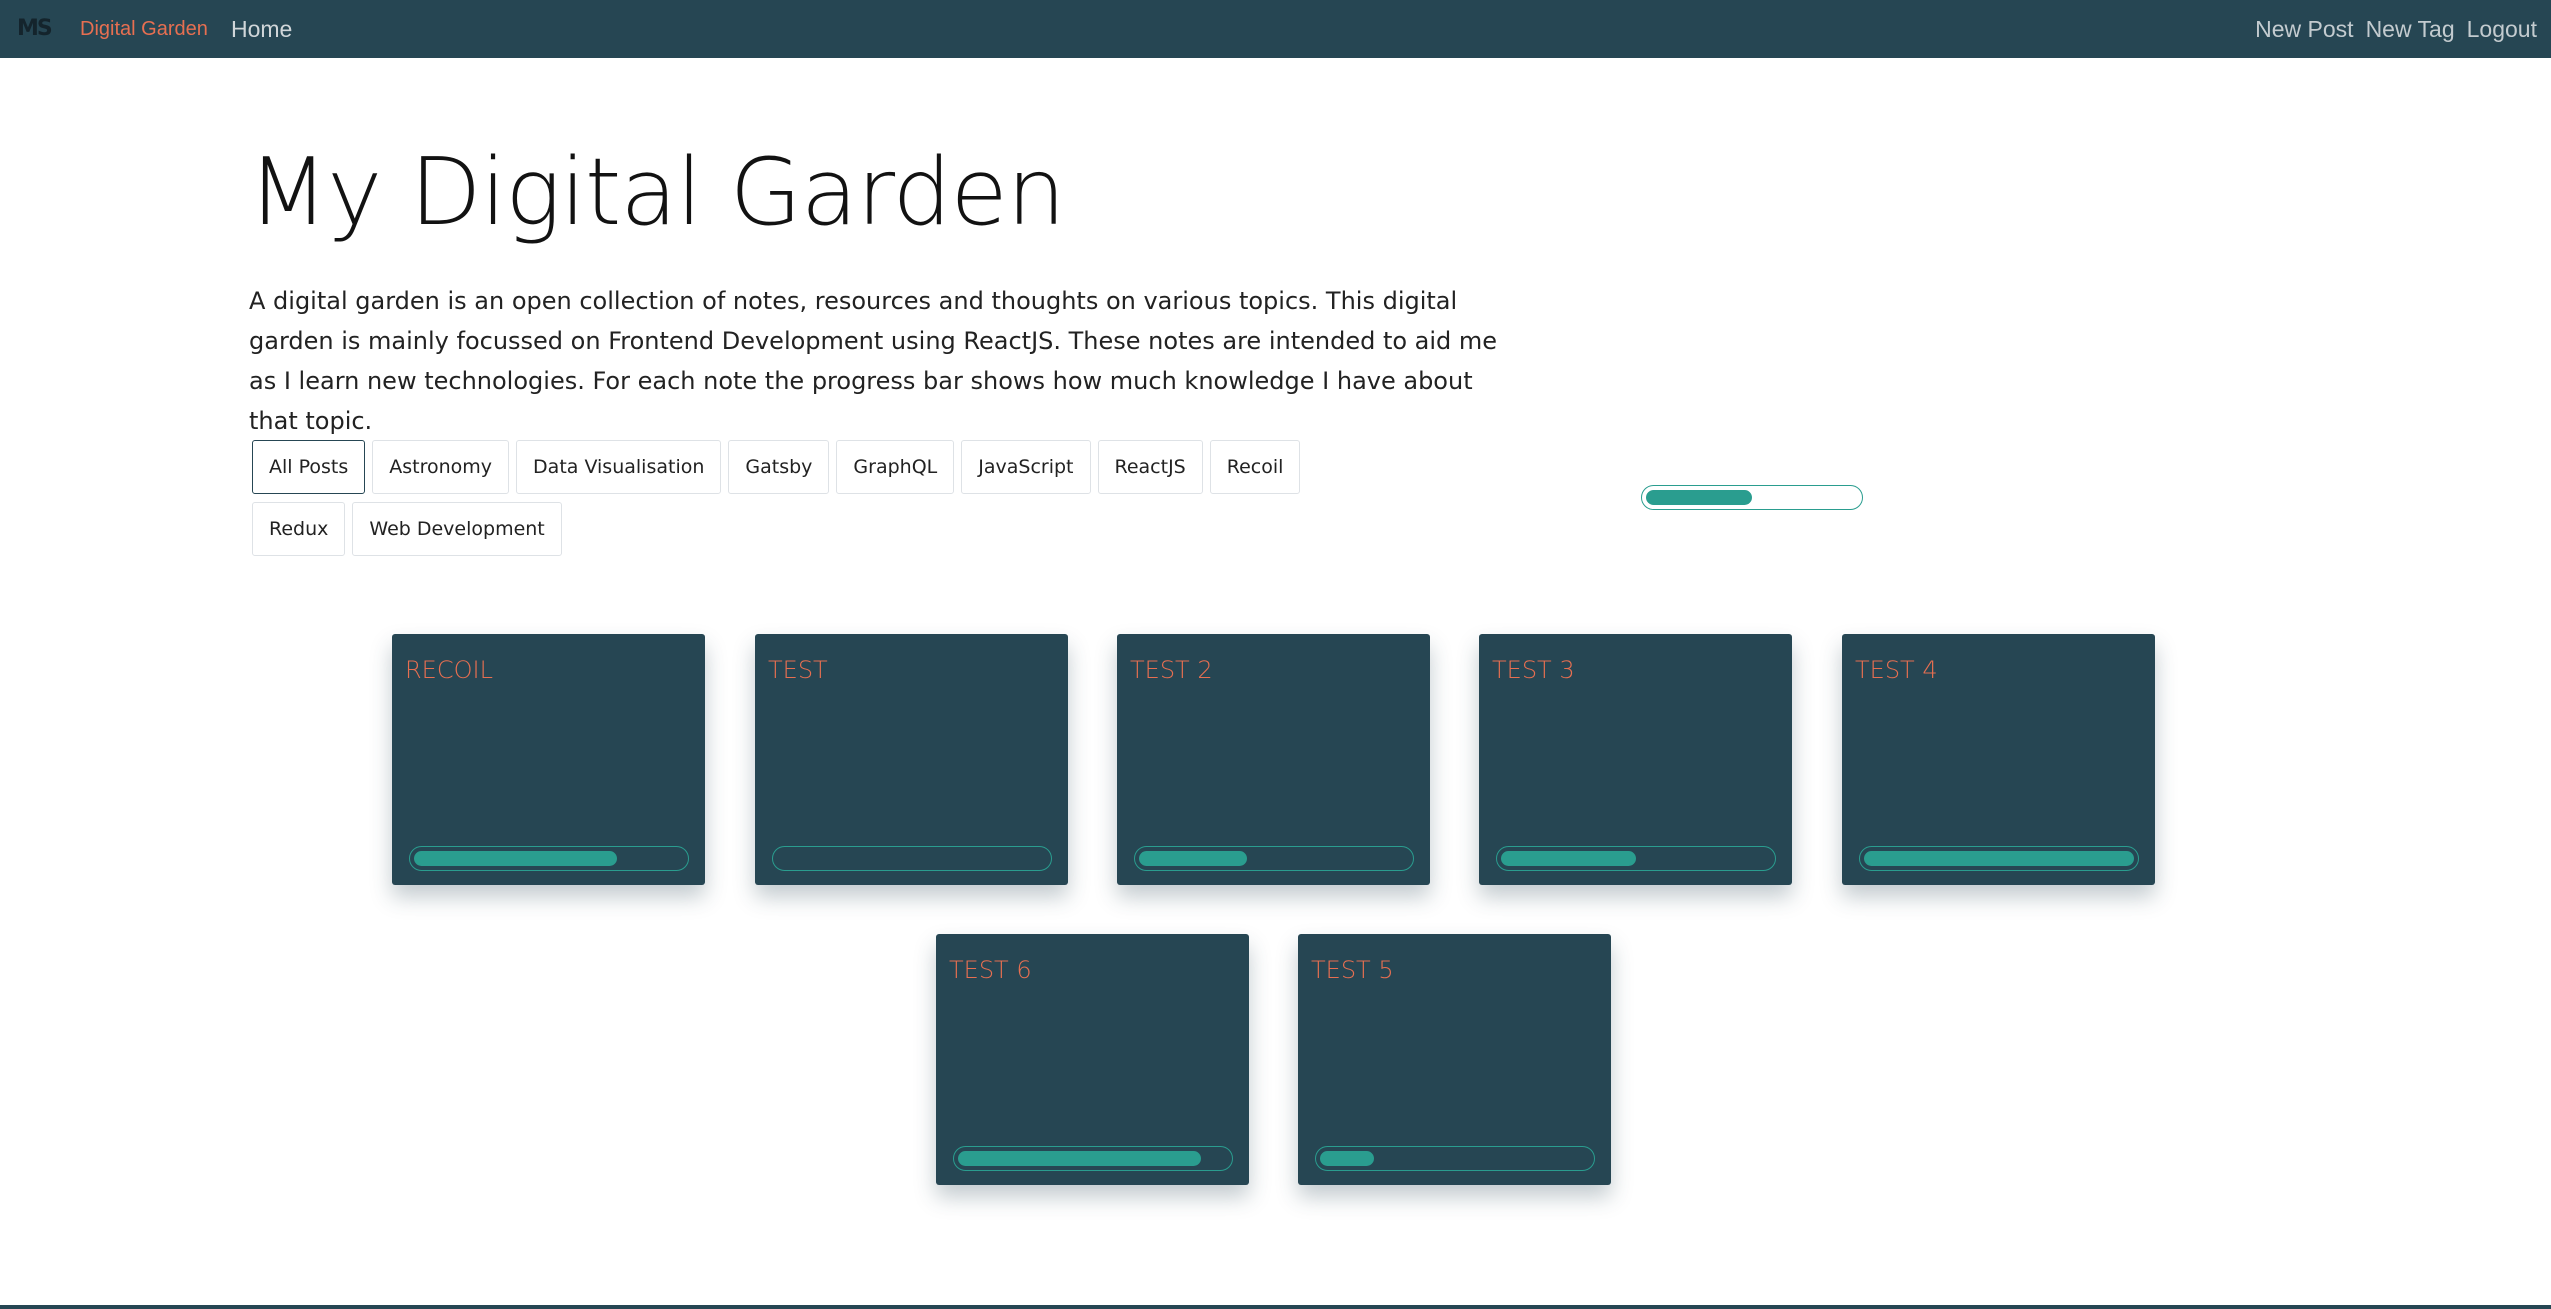 Image resolution: width=2551 pixels, height=1309 pixels. What do you see at coordinates (1092, 1059) in the screenshot?
I see `post-card: TEST 6` at bounding box center [1092, 1059].